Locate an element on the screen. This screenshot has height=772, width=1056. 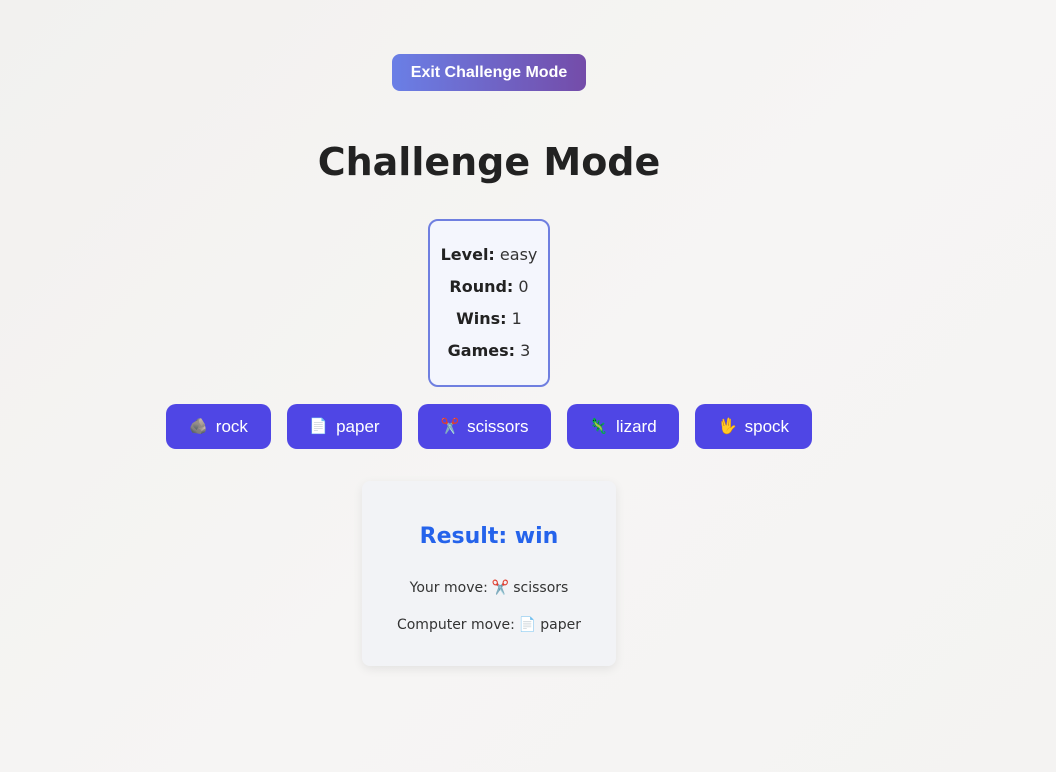
stat-wins-label: Wins: is located at coordinates (481, 318).